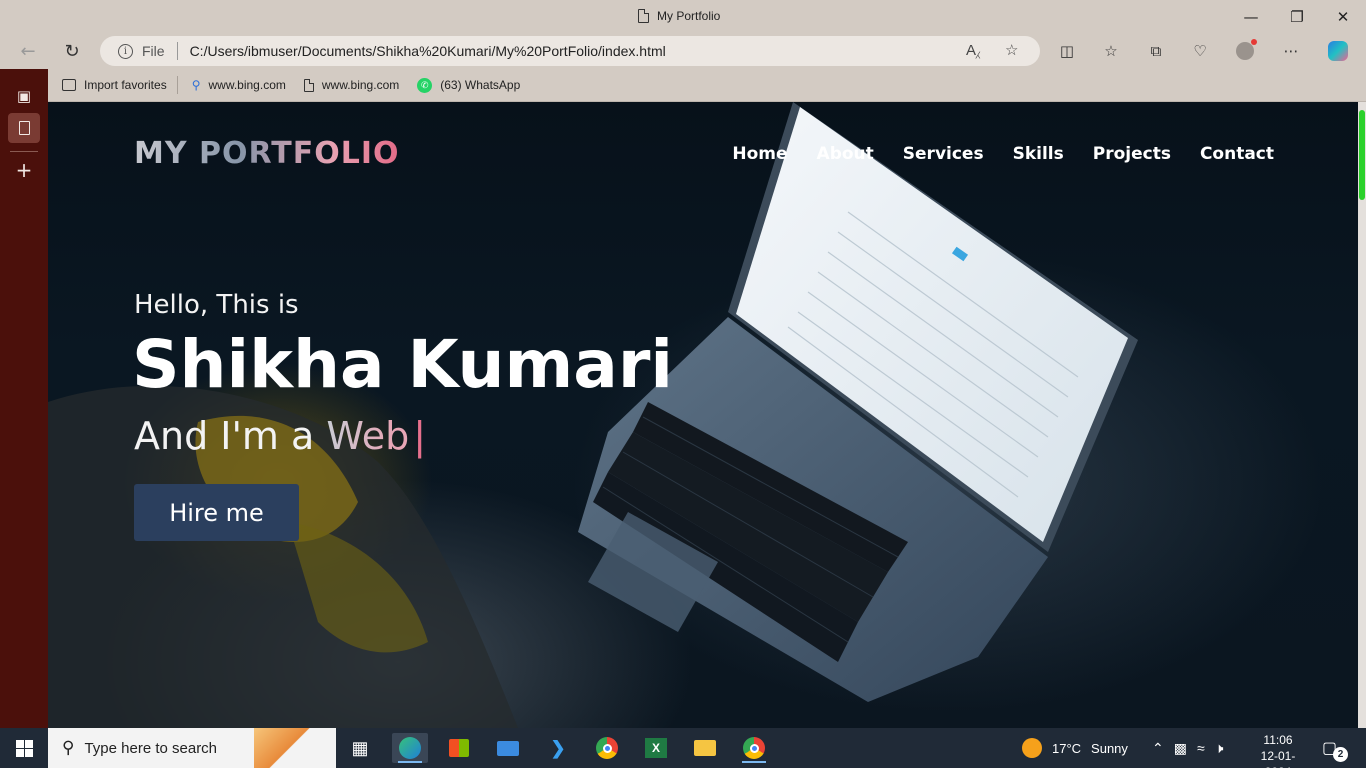  Describe the element at coordinates (1067, 51) in the screenshot. I see `split-screen-icon: ◫` at that location.